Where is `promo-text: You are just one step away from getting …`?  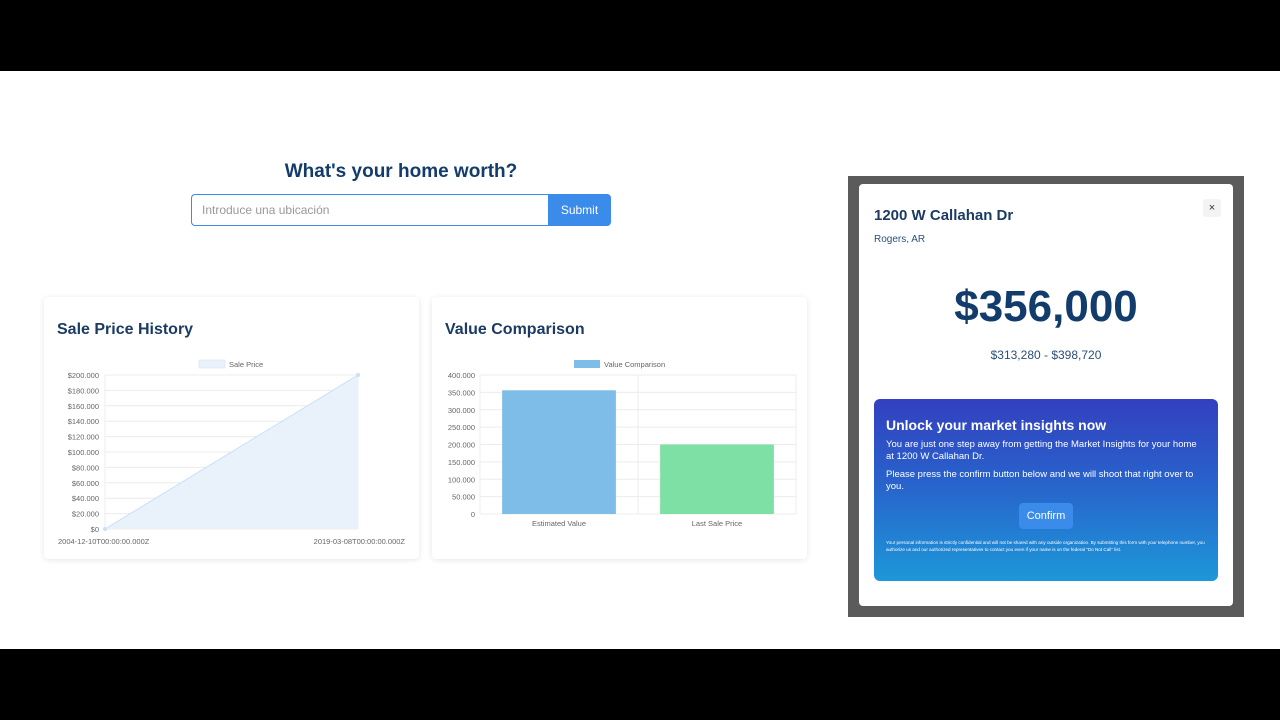
promo-text: You are just one step away from getting … is located at coordinates (1041, 450).